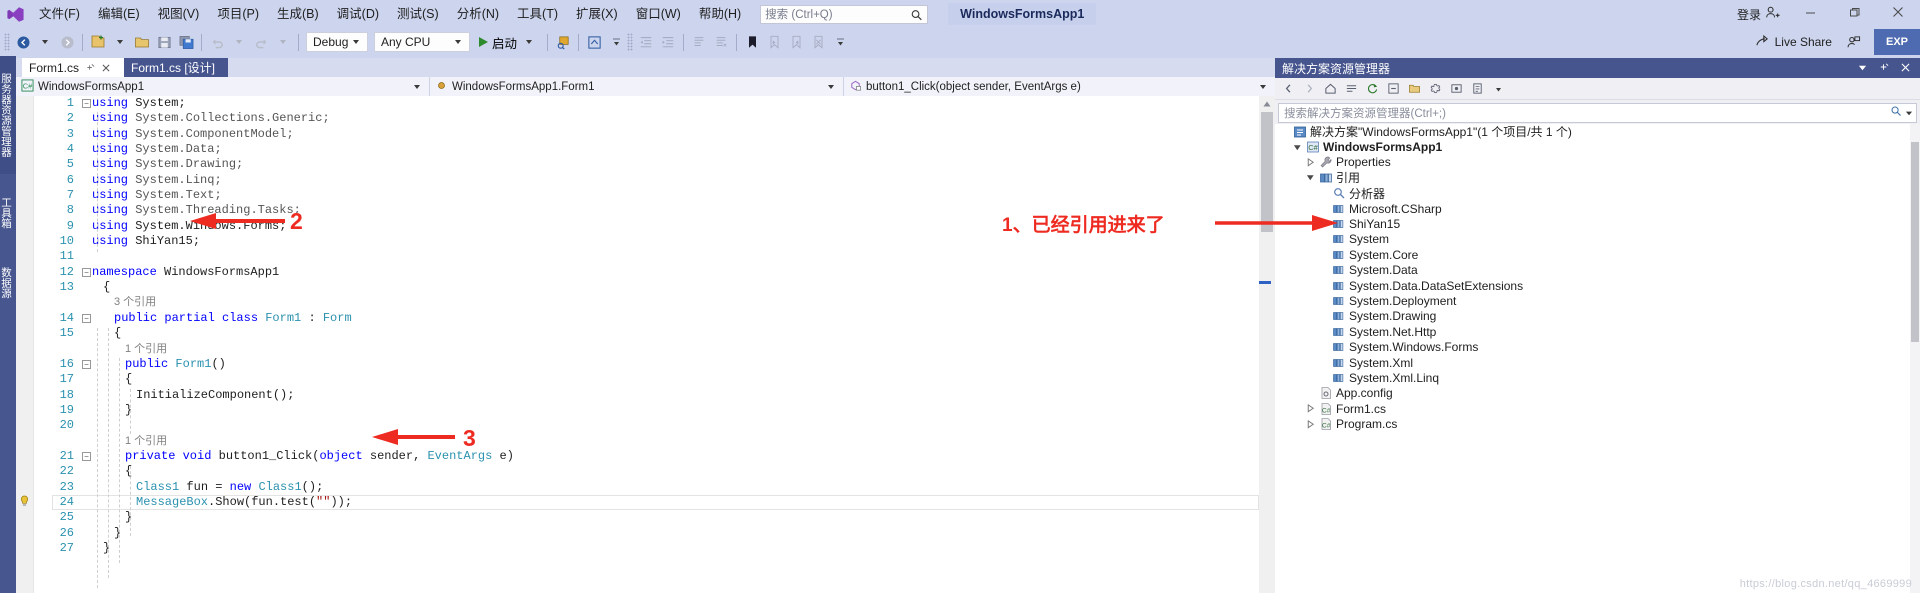  Describe the element at coordinates (1267, 344) in the screenshot. I see `editor-vertical-scrollbar` at that location.